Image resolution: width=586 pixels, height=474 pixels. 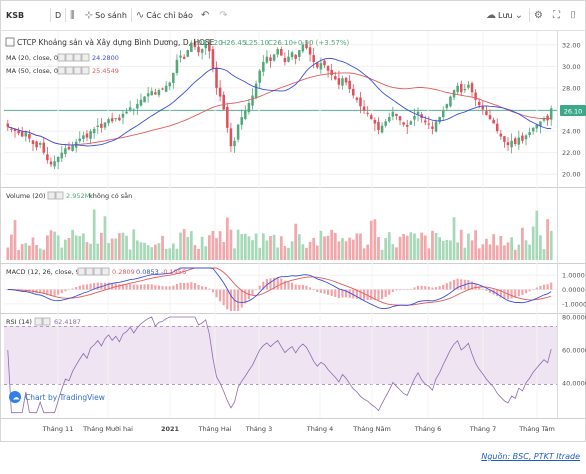 I want to click on macd-label: MACD (12, 26, close, 9), so click(x=44, y=272).